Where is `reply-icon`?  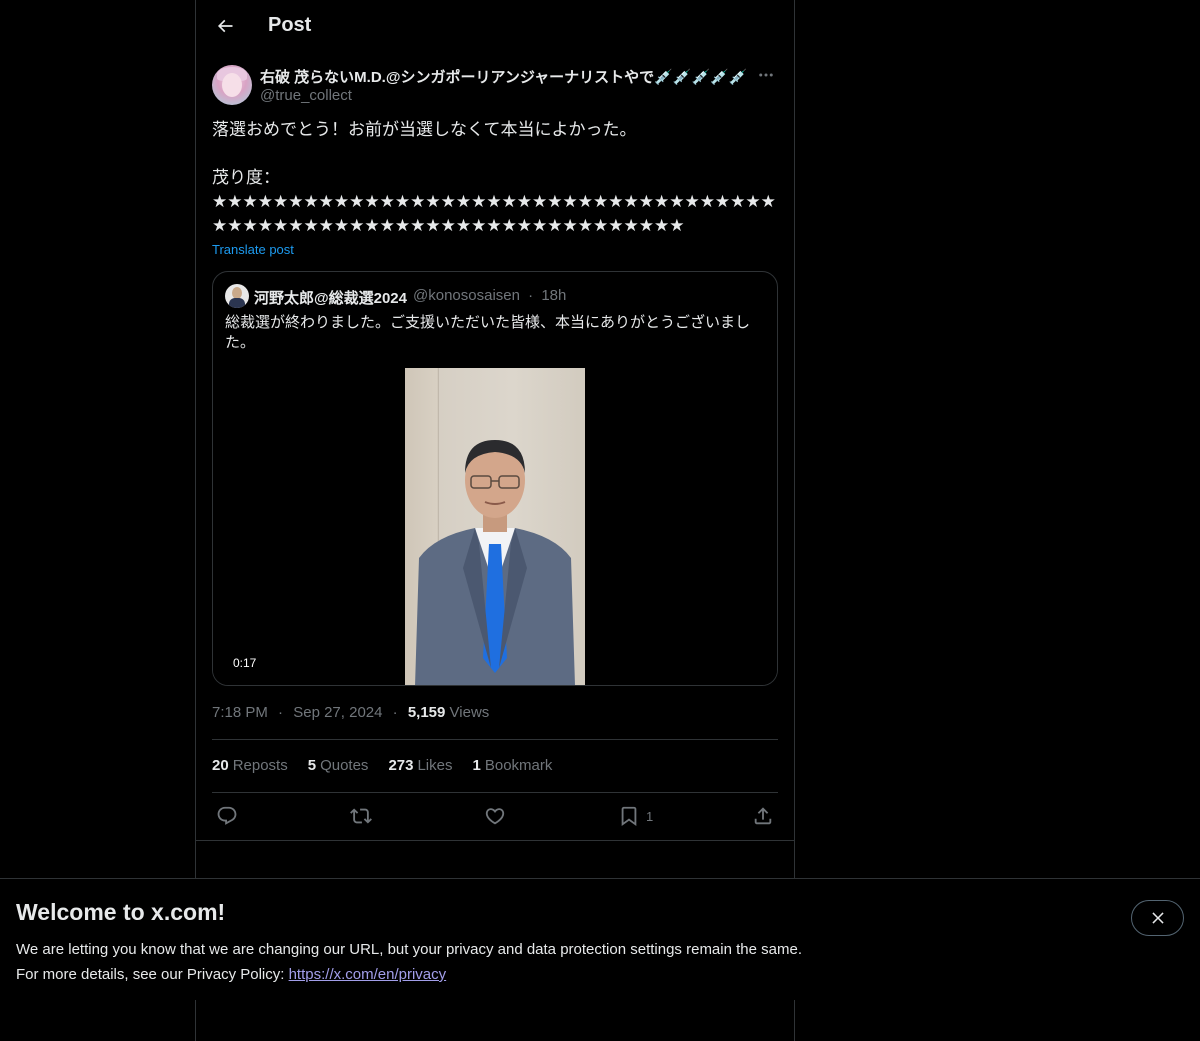
reply-icon is located at coordinates (227, 815).